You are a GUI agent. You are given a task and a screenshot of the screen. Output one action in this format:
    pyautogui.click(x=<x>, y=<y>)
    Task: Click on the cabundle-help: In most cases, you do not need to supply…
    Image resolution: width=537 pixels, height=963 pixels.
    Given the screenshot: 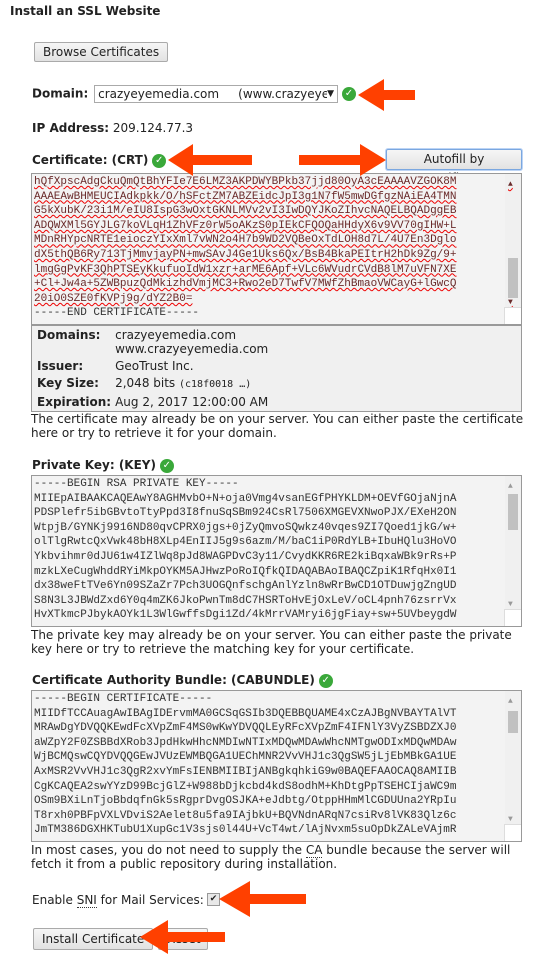 What is the action you would take?
    pyautogui.click(x=278, y=857)
    